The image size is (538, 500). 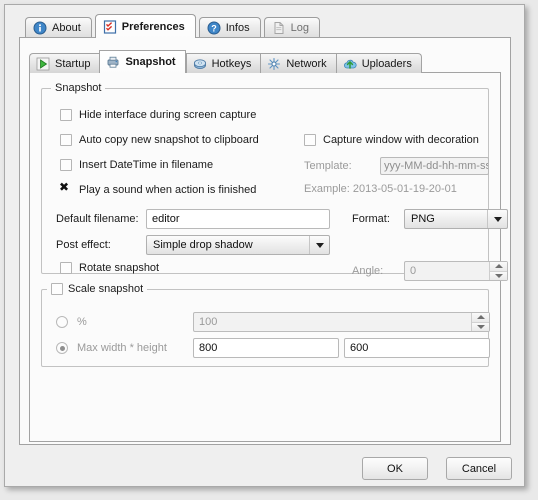 I want to click on tab-startup-label: Startup, so click(x=73, y=63).